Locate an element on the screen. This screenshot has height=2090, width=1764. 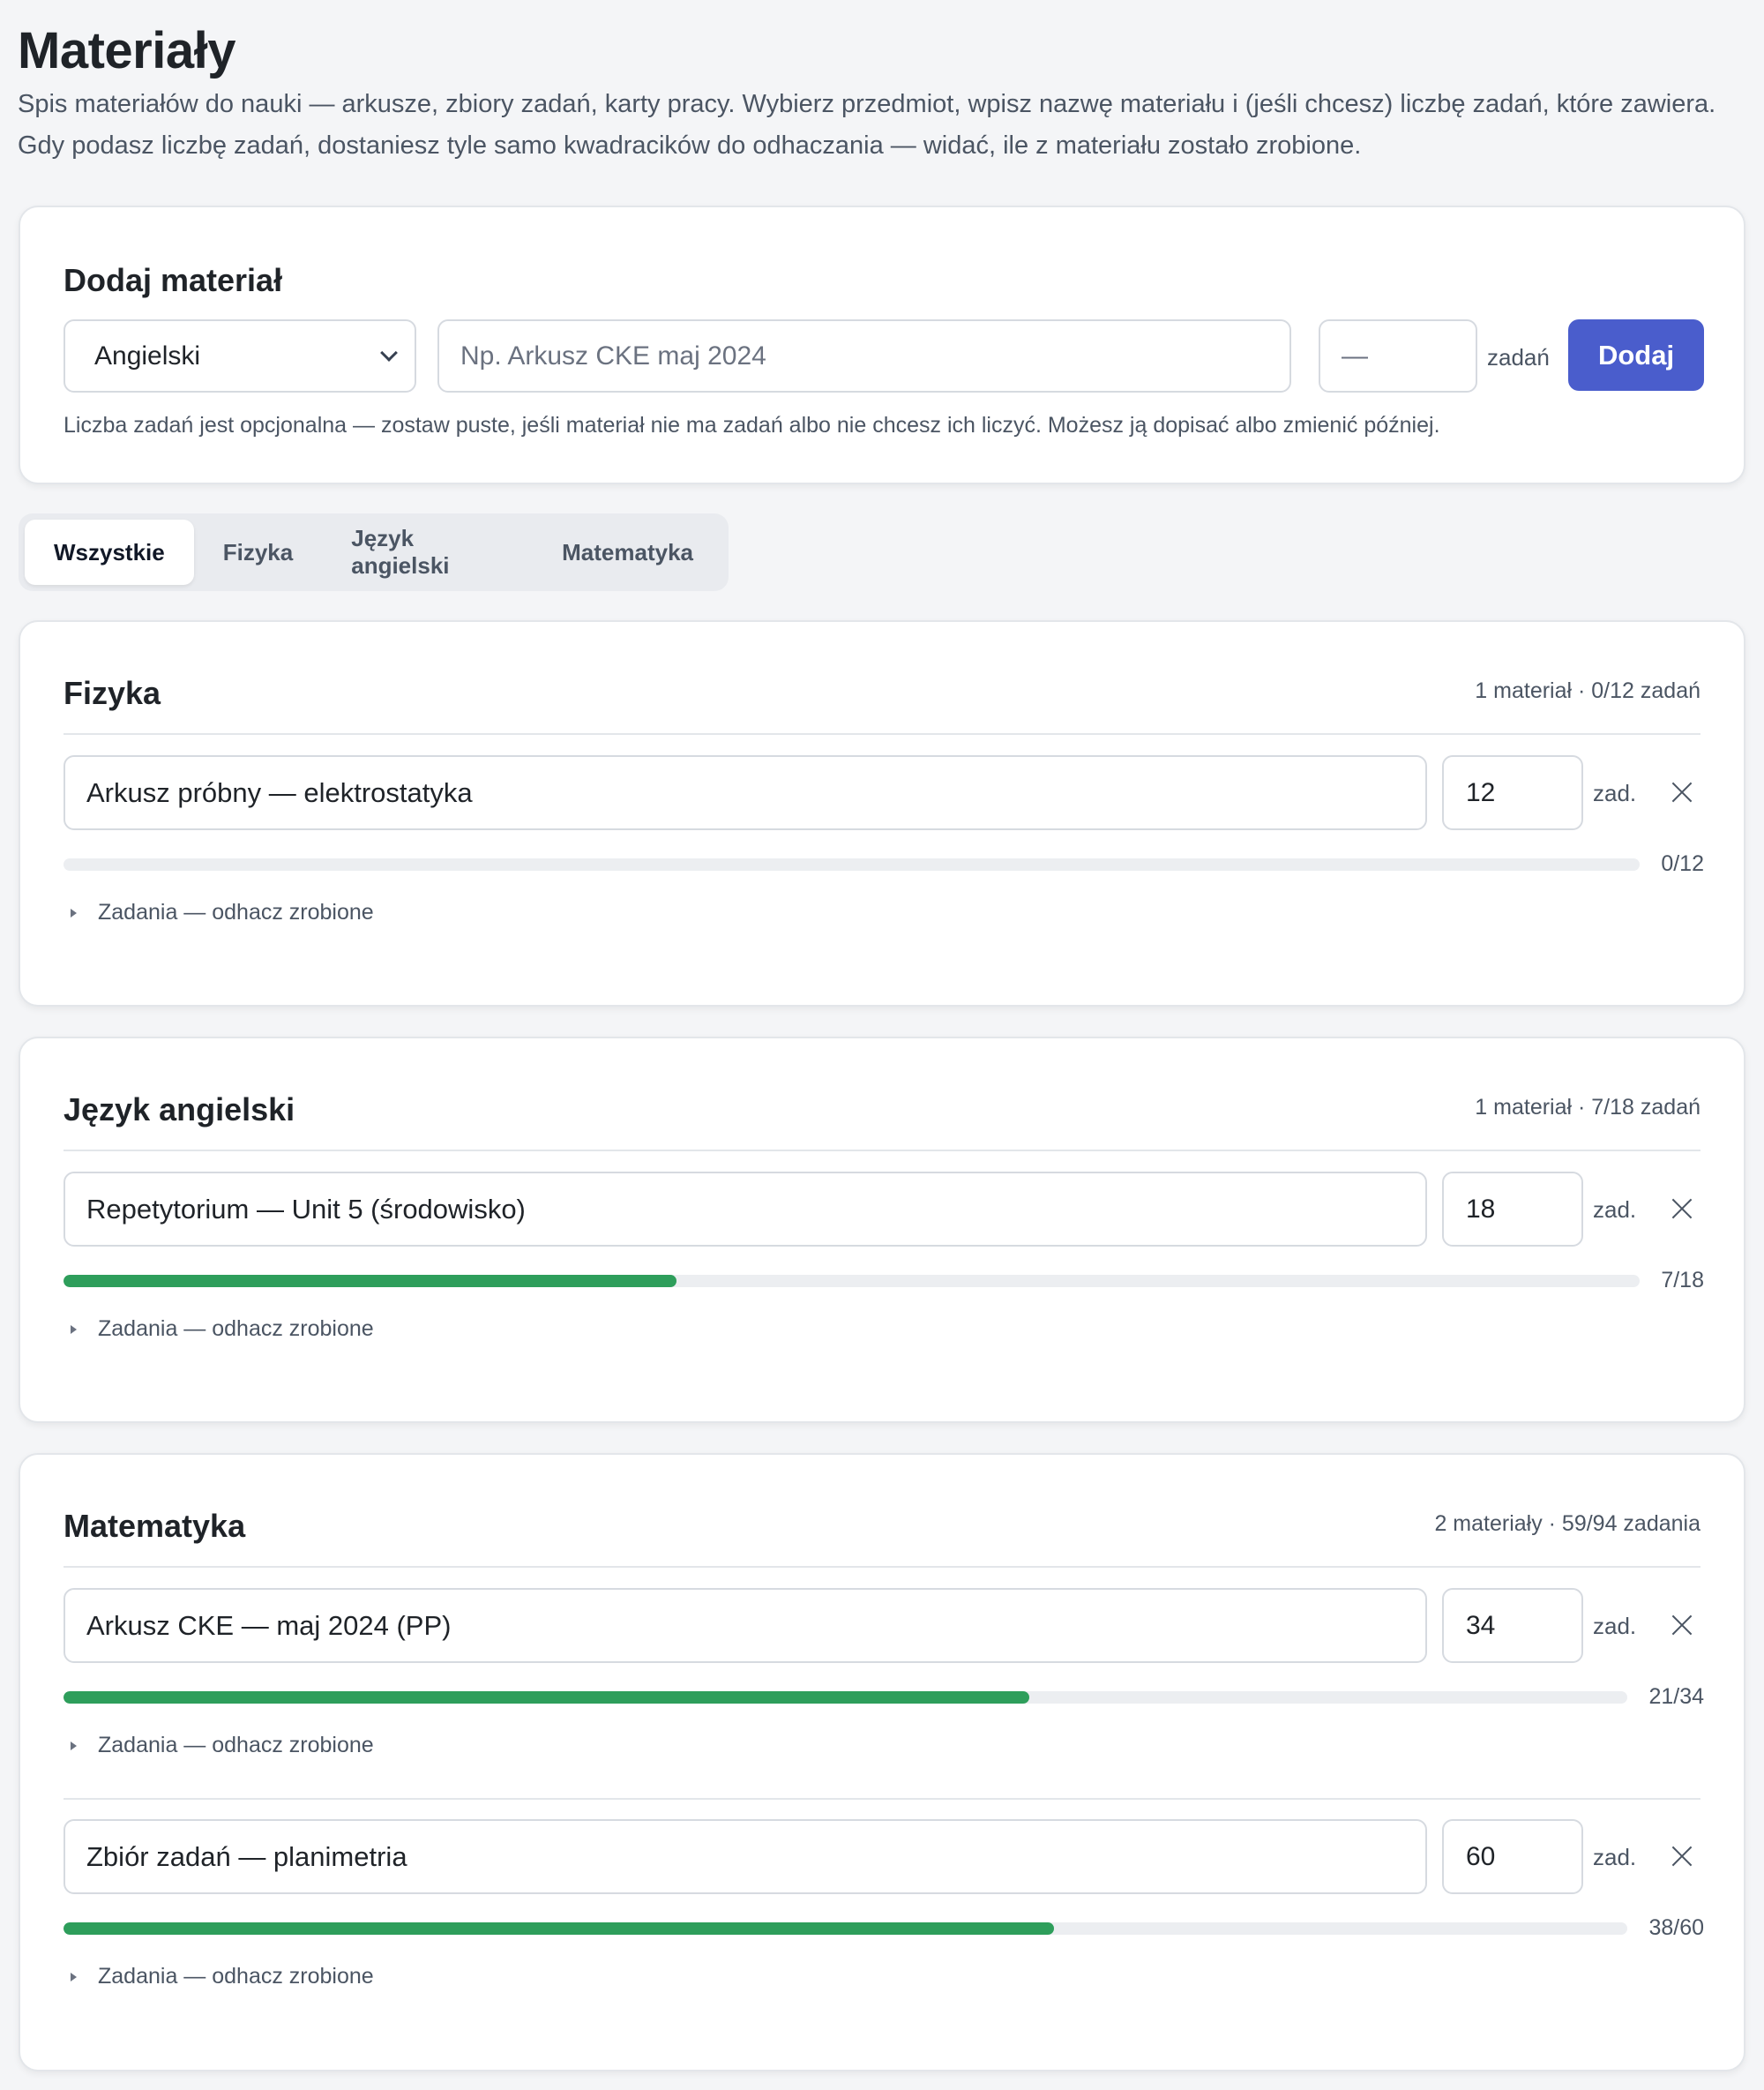
material-count-field: 34 is located at coordinates (1512, 1625).